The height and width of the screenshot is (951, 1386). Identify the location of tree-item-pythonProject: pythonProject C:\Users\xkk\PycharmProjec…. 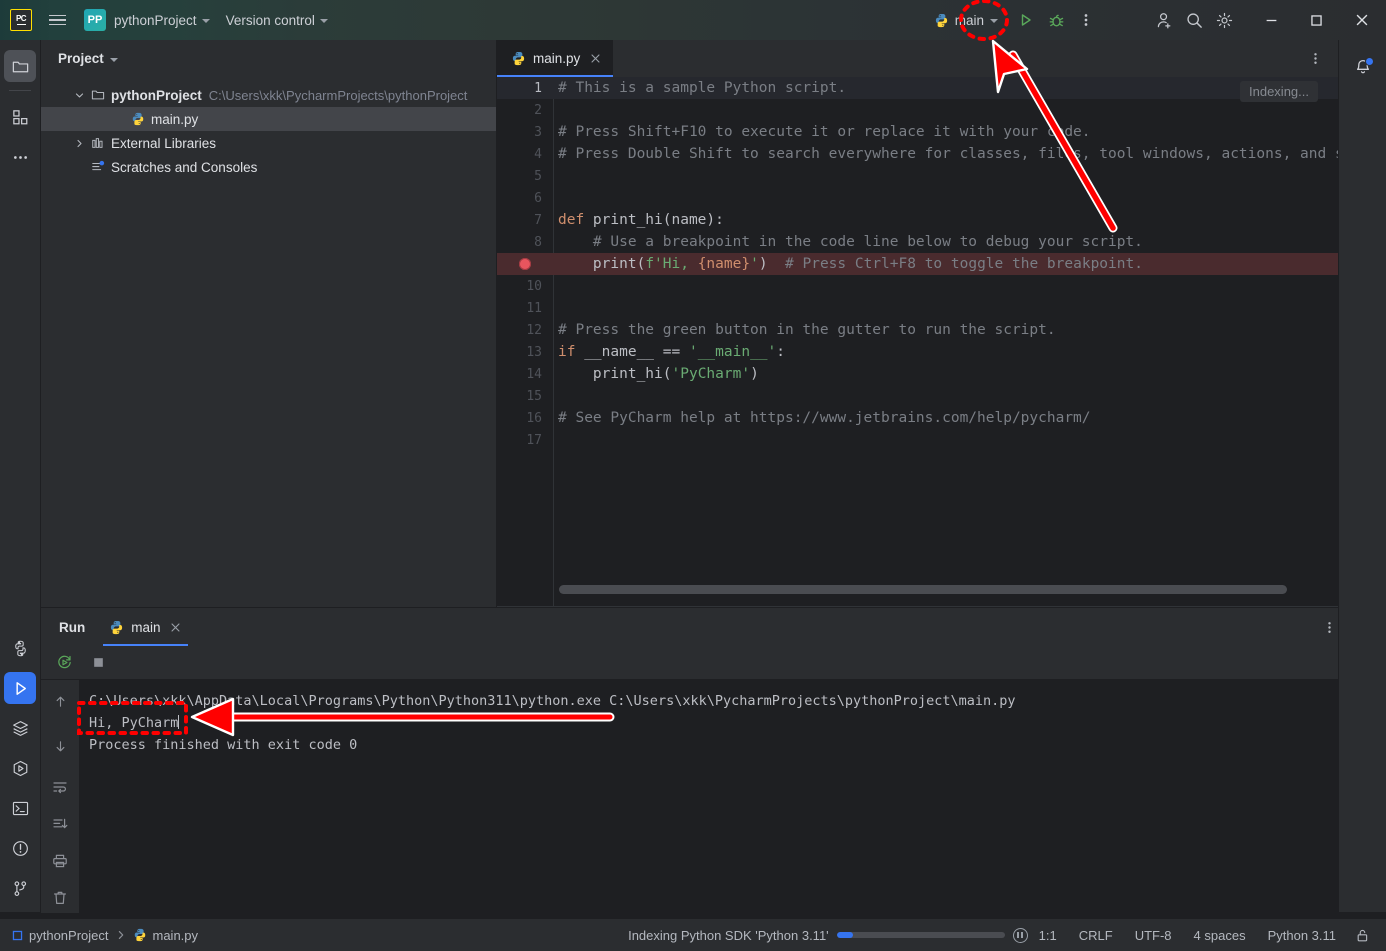
(268, 95).